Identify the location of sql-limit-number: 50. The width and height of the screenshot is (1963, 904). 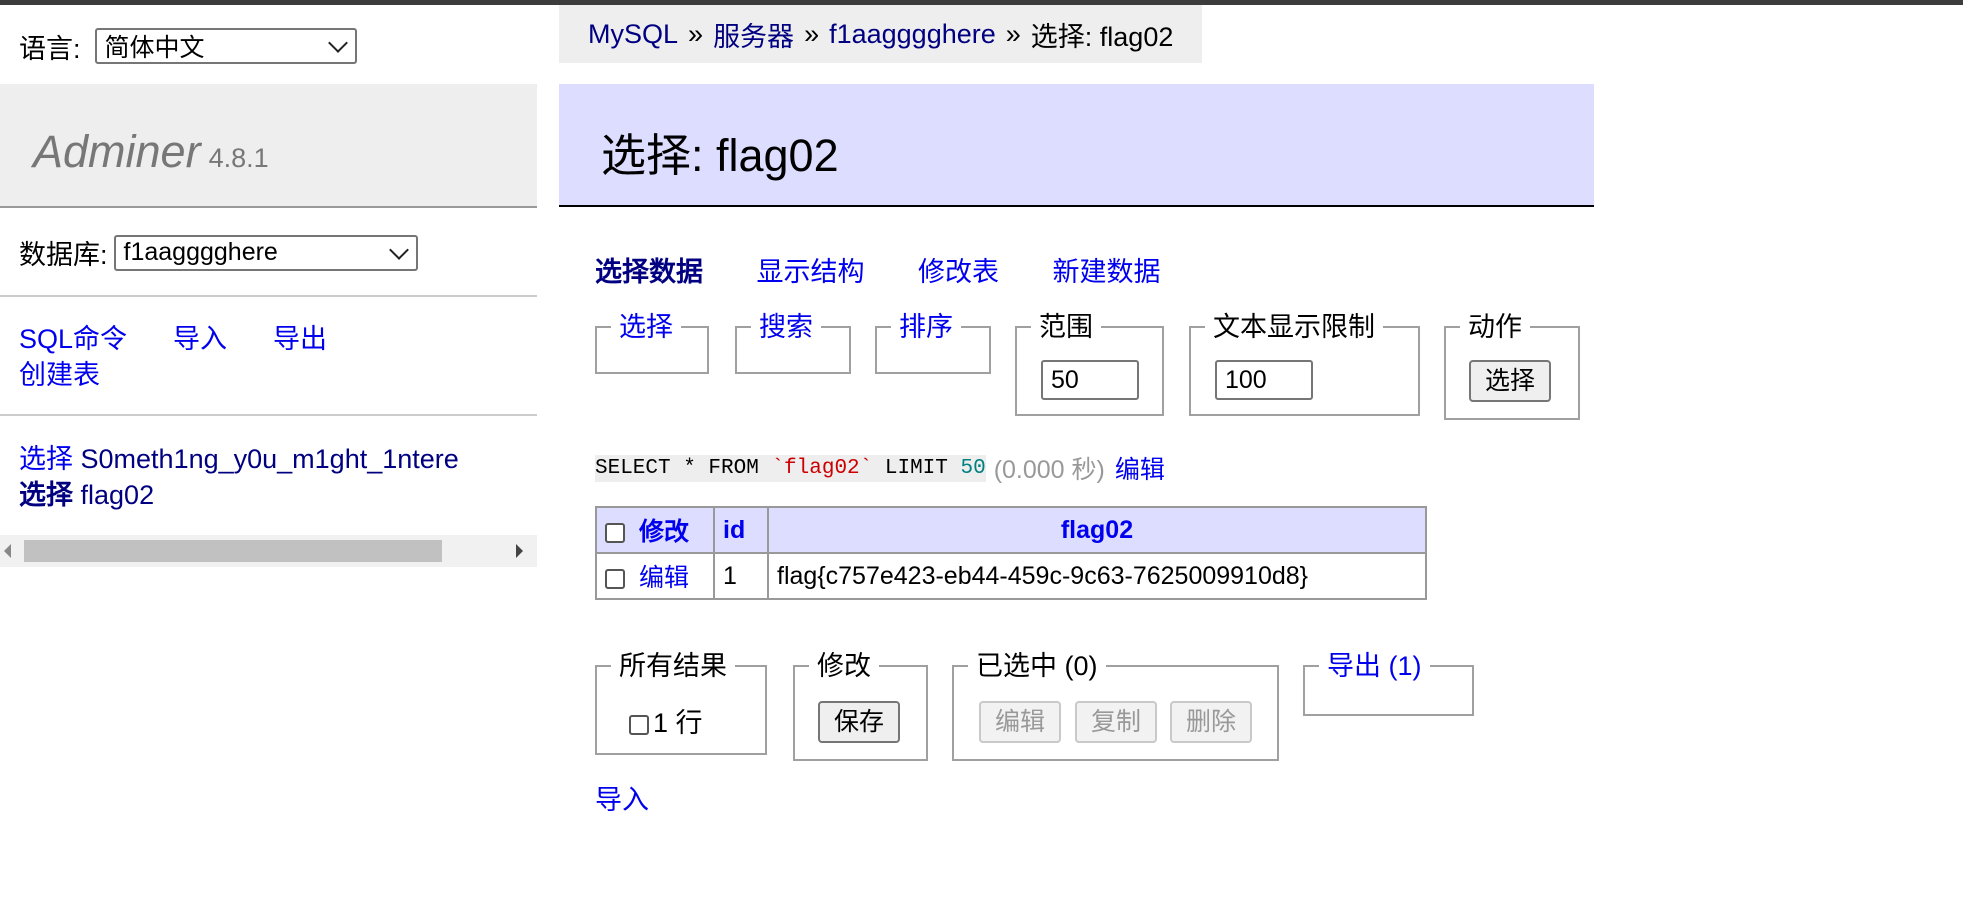
(973, 468).